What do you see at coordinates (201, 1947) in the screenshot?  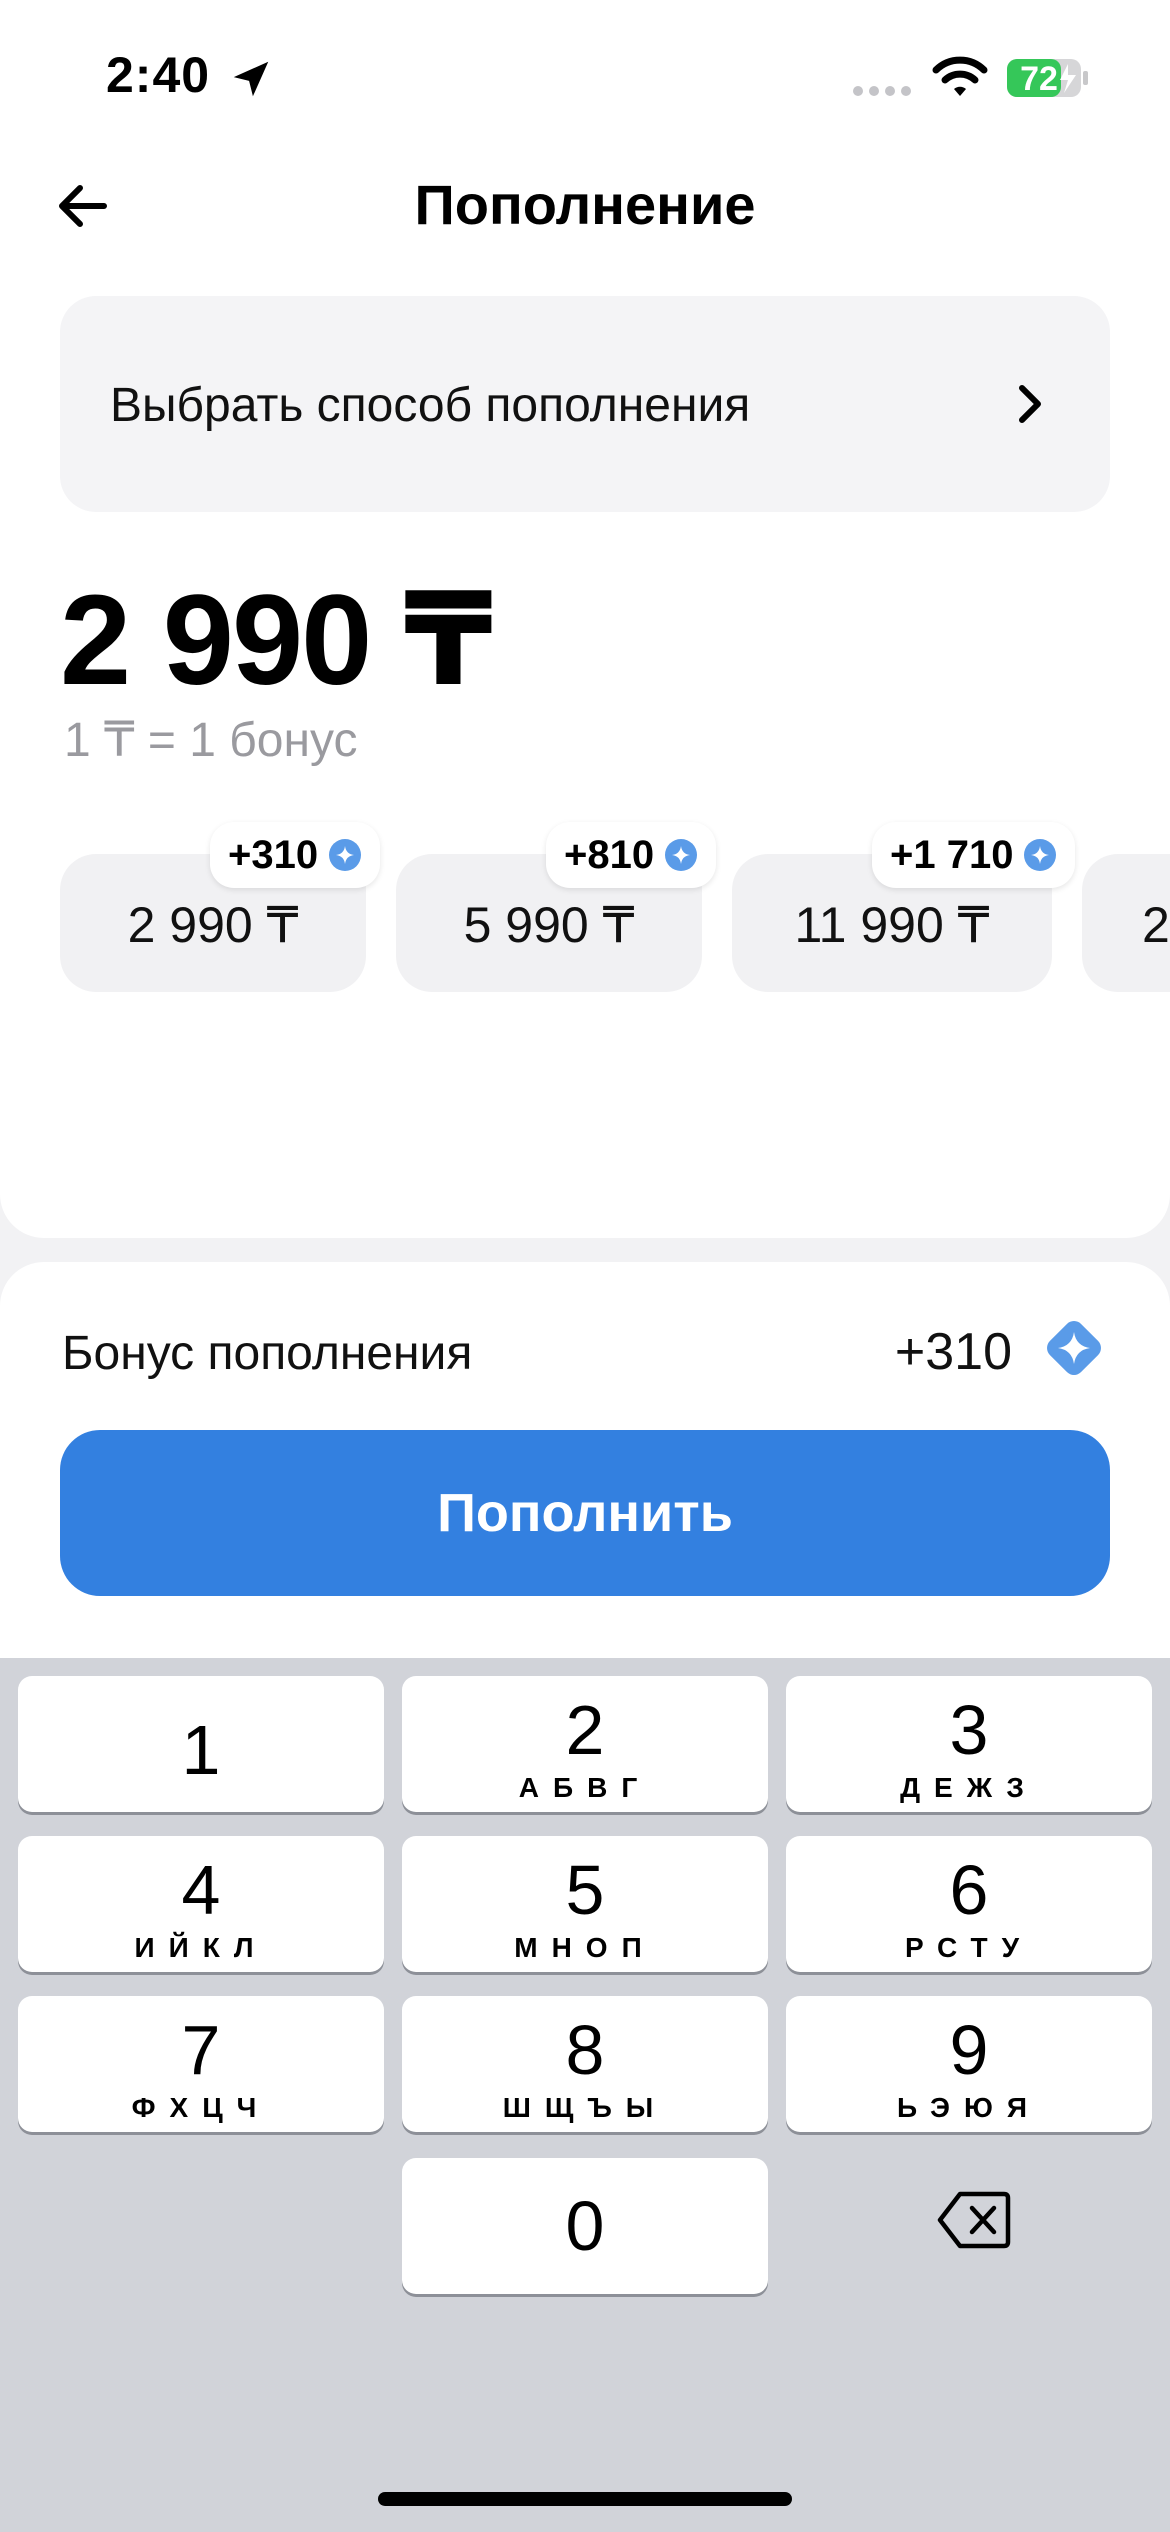 I see `key-letters: ИЙКЛ` at bounding box center [201, 1947].